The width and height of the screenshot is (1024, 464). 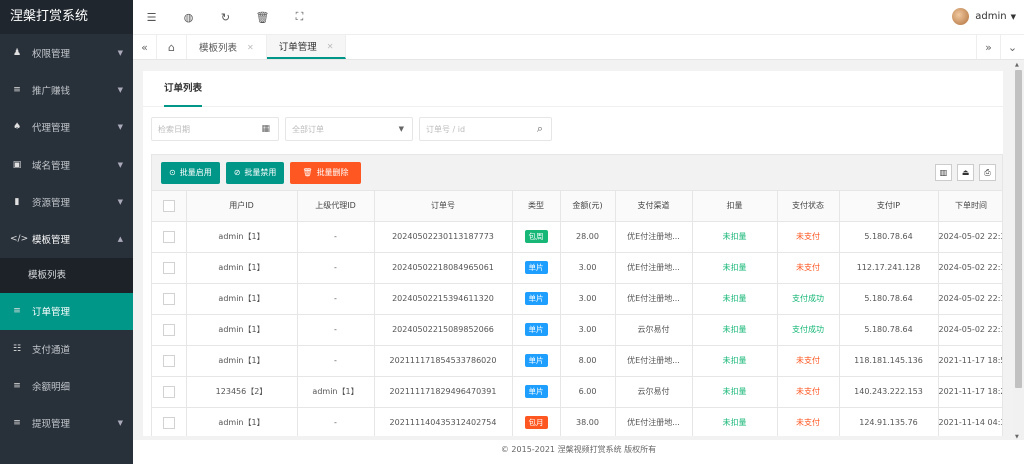 I want to click on type-cell: 包月, so click(x=536, y=421).